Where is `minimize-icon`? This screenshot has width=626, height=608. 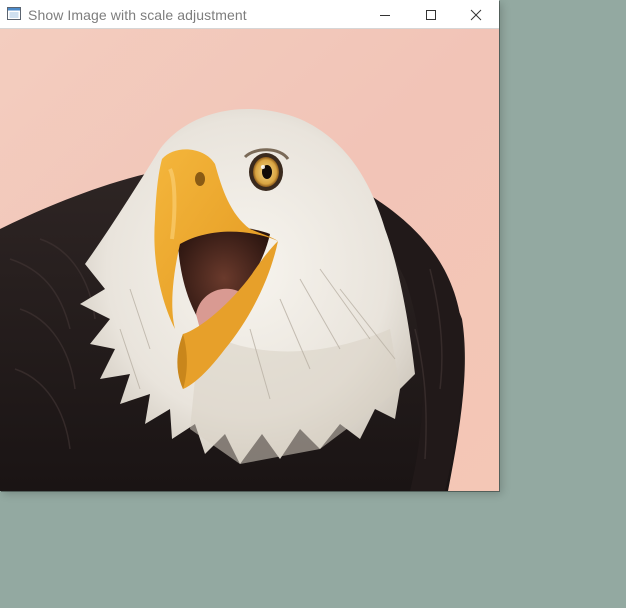
minimize-icon is located at coordinates (385, 15).